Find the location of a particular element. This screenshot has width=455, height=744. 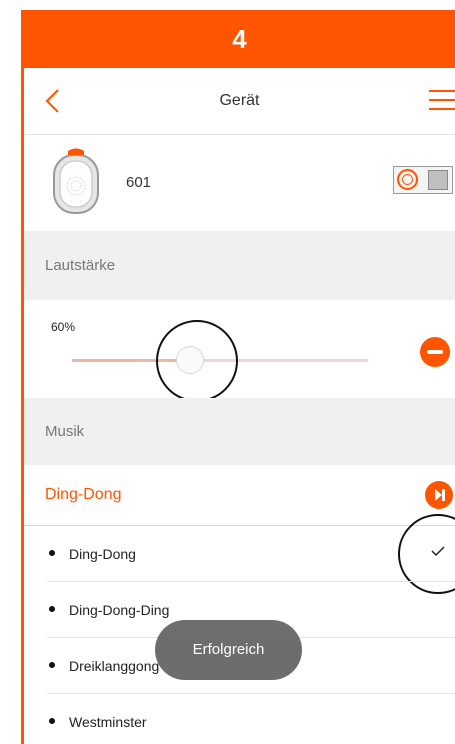

toggle-ring-icon is located at coordinates (407, 179).